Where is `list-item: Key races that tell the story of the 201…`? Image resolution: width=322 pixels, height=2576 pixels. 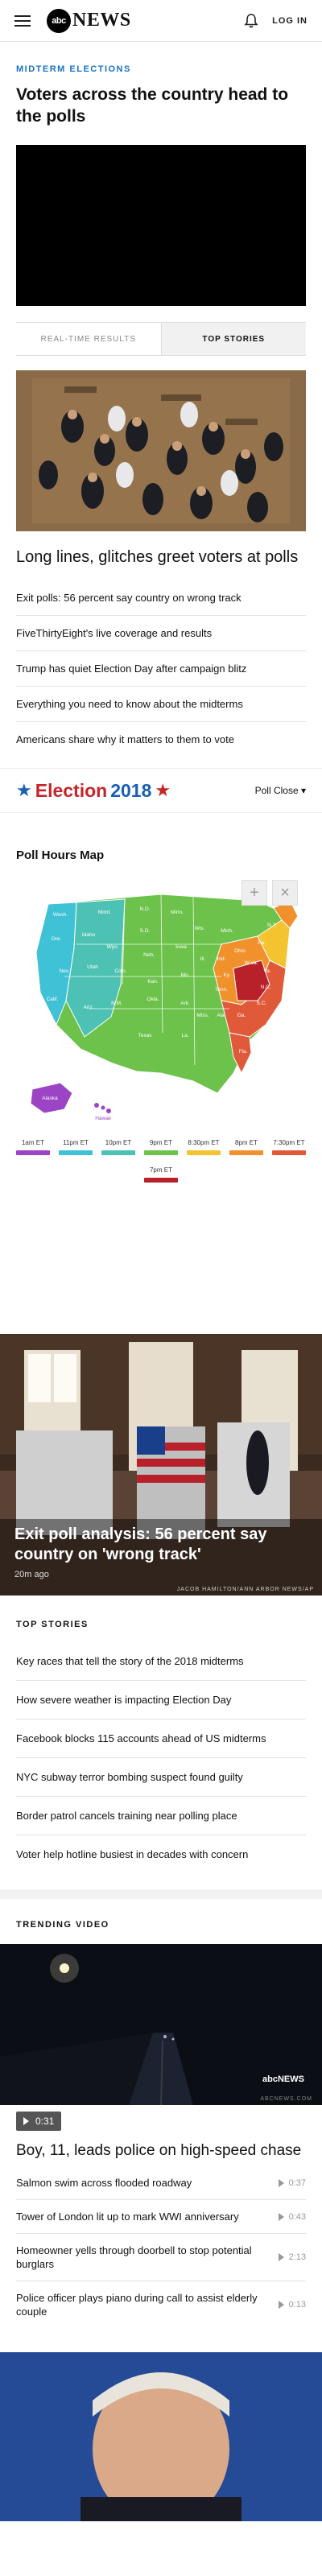
list-item: Key races that tell the story of the 201… is located at coordinates (161, 1661).